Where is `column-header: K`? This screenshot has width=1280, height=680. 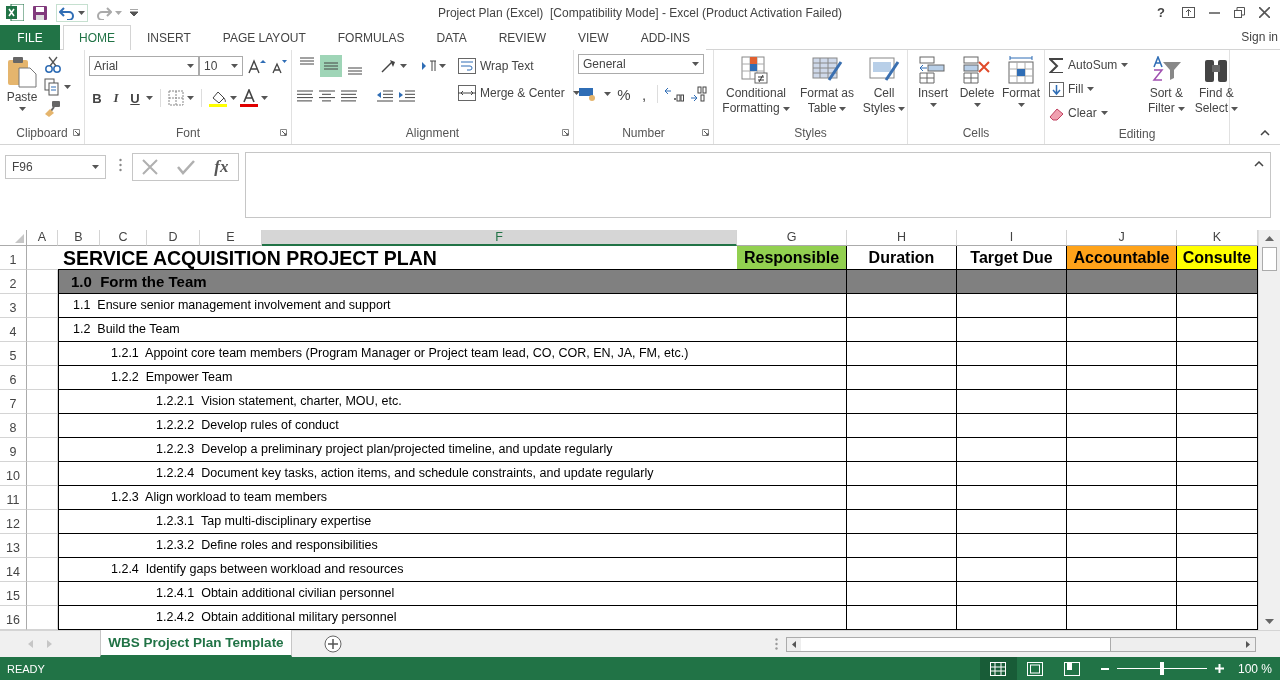 column-header: K is located at coordinates (1217, 238).